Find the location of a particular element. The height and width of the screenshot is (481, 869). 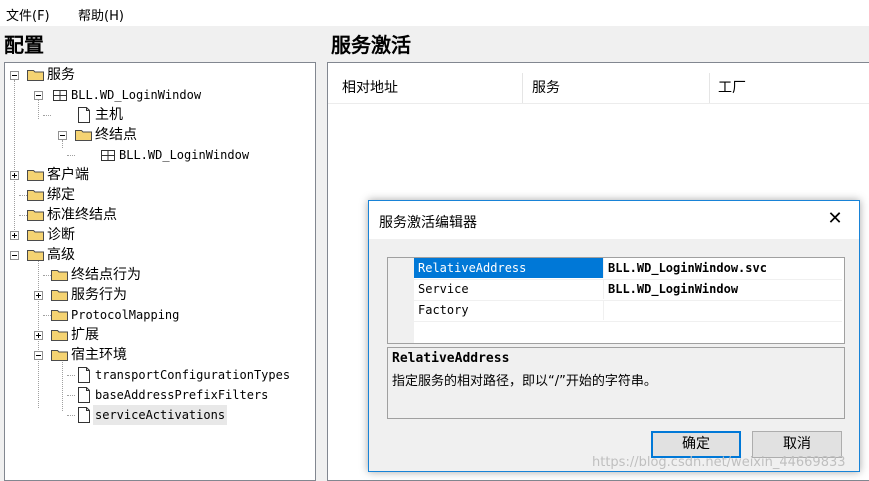

expander-extensions is located at coordinates (38, 335).